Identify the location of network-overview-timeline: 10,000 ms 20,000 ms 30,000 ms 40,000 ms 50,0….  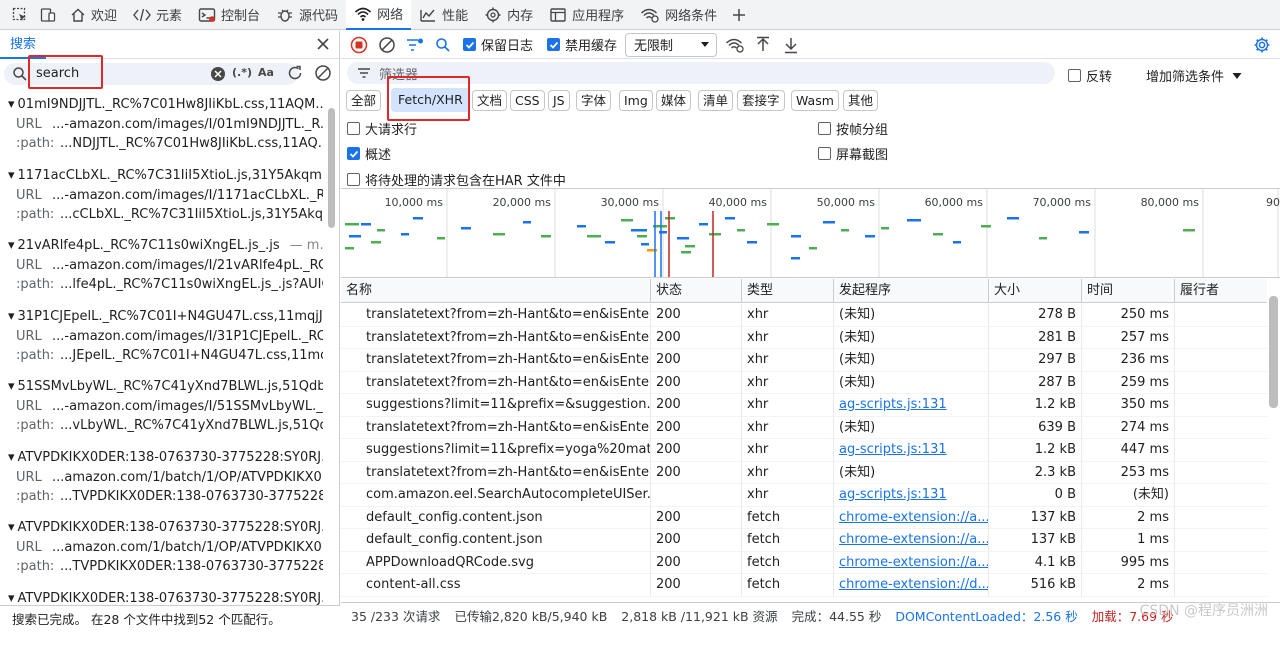
(810, 233).